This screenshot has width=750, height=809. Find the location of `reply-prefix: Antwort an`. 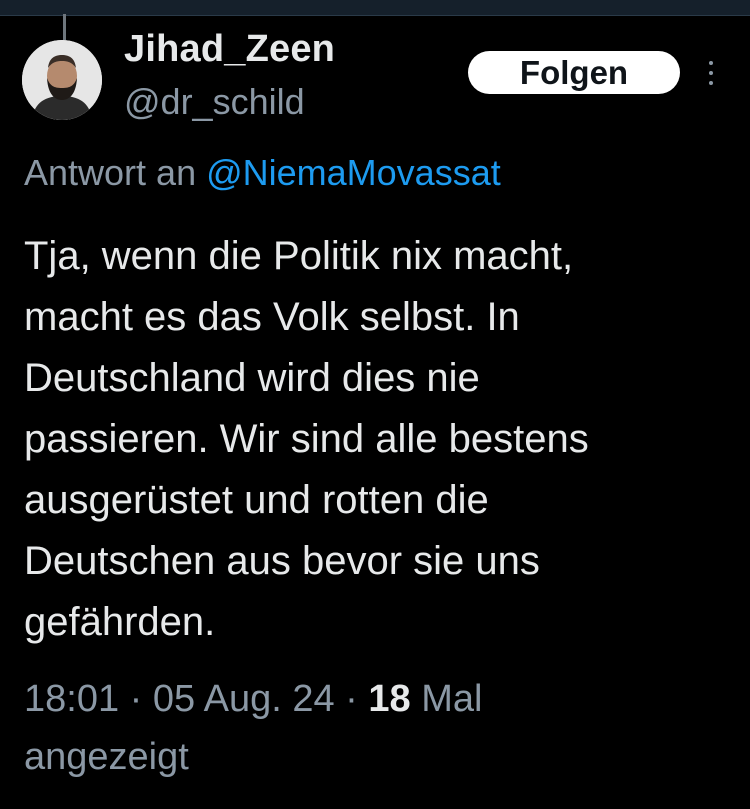

reply-prefix: Antwort an is located at coordinates (115, 172).